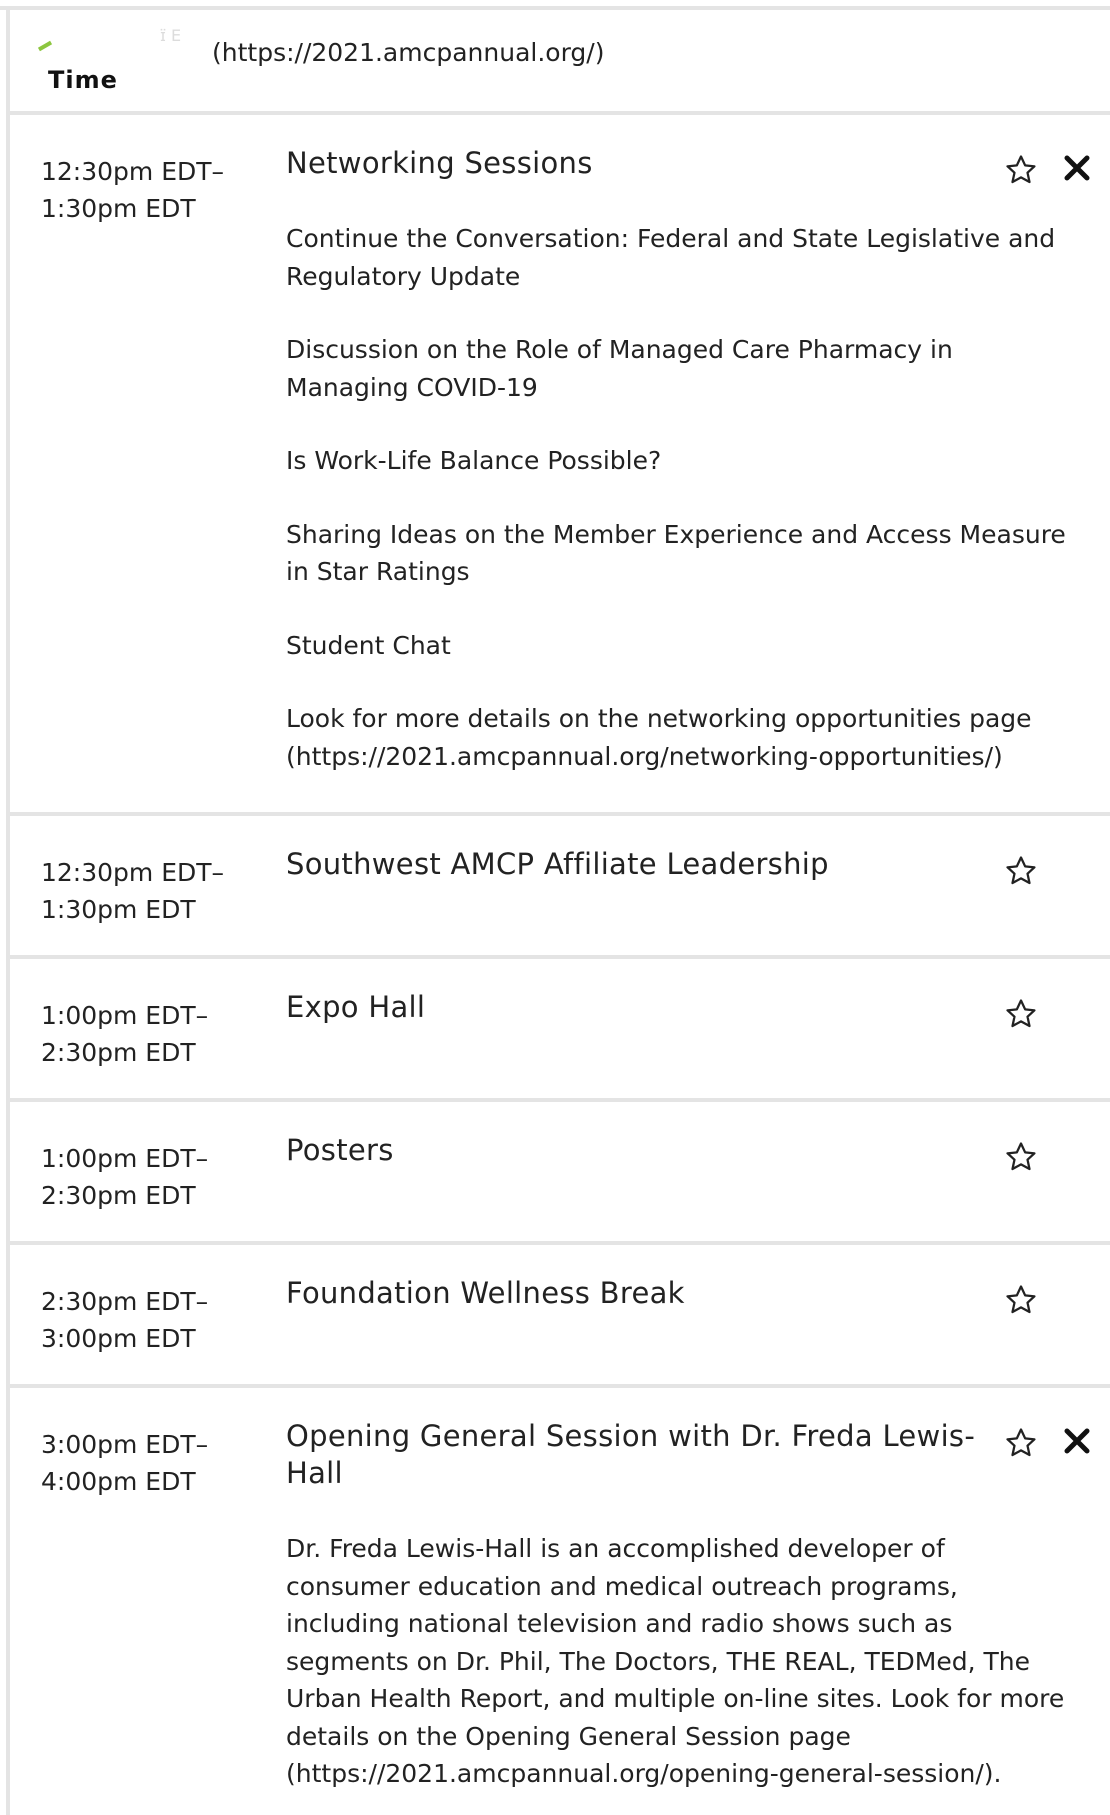 The image size is (1110, 1815). Describe the element at coordinates (676, 163) in the screenshot. I see `session-title: Networking Sessions` at that location.